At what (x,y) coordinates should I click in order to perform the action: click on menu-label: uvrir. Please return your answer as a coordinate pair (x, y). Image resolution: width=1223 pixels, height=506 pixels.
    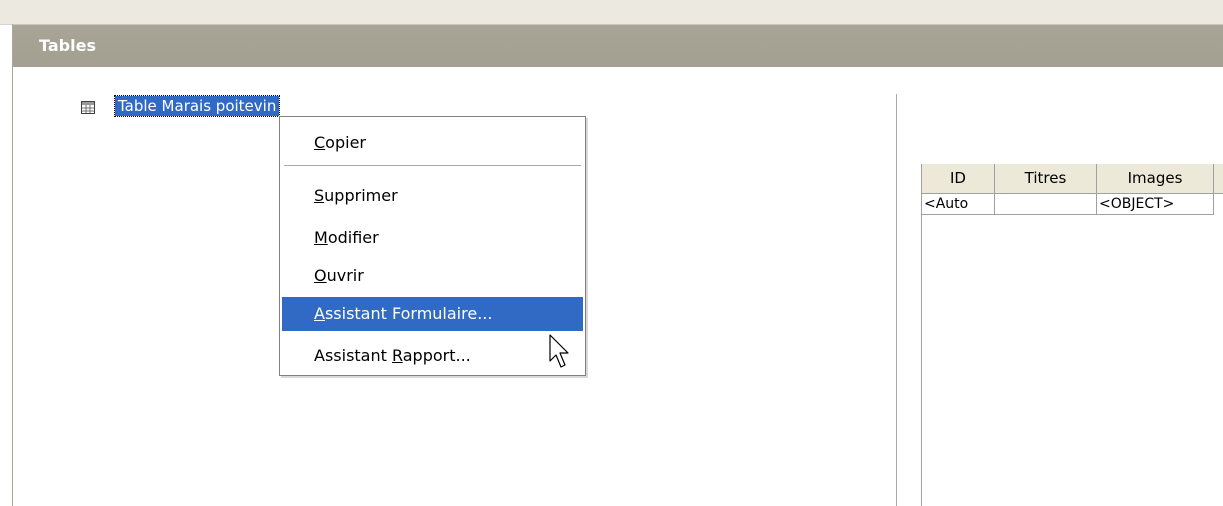
    Looking at the image, I should click on (345, 275).